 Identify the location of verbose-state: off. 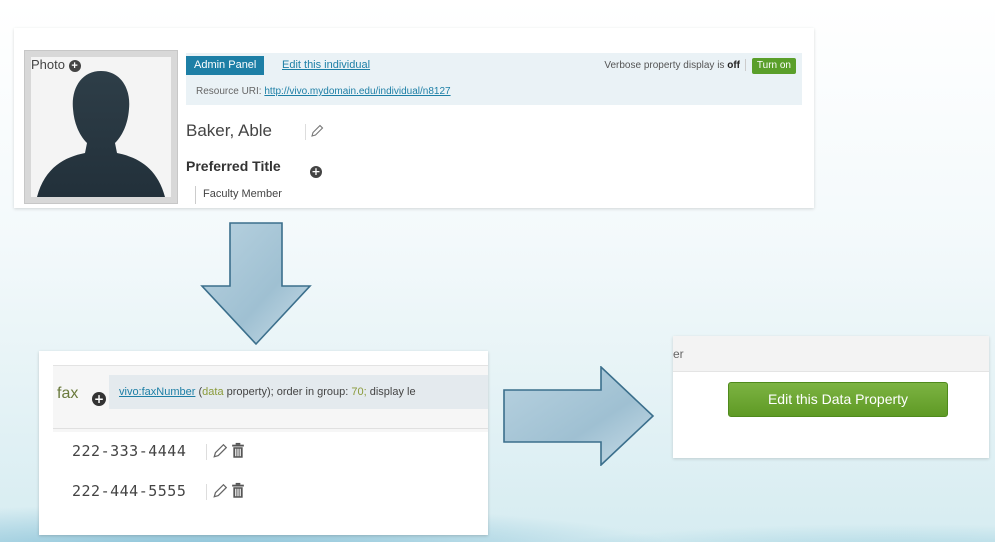
(733, 65).